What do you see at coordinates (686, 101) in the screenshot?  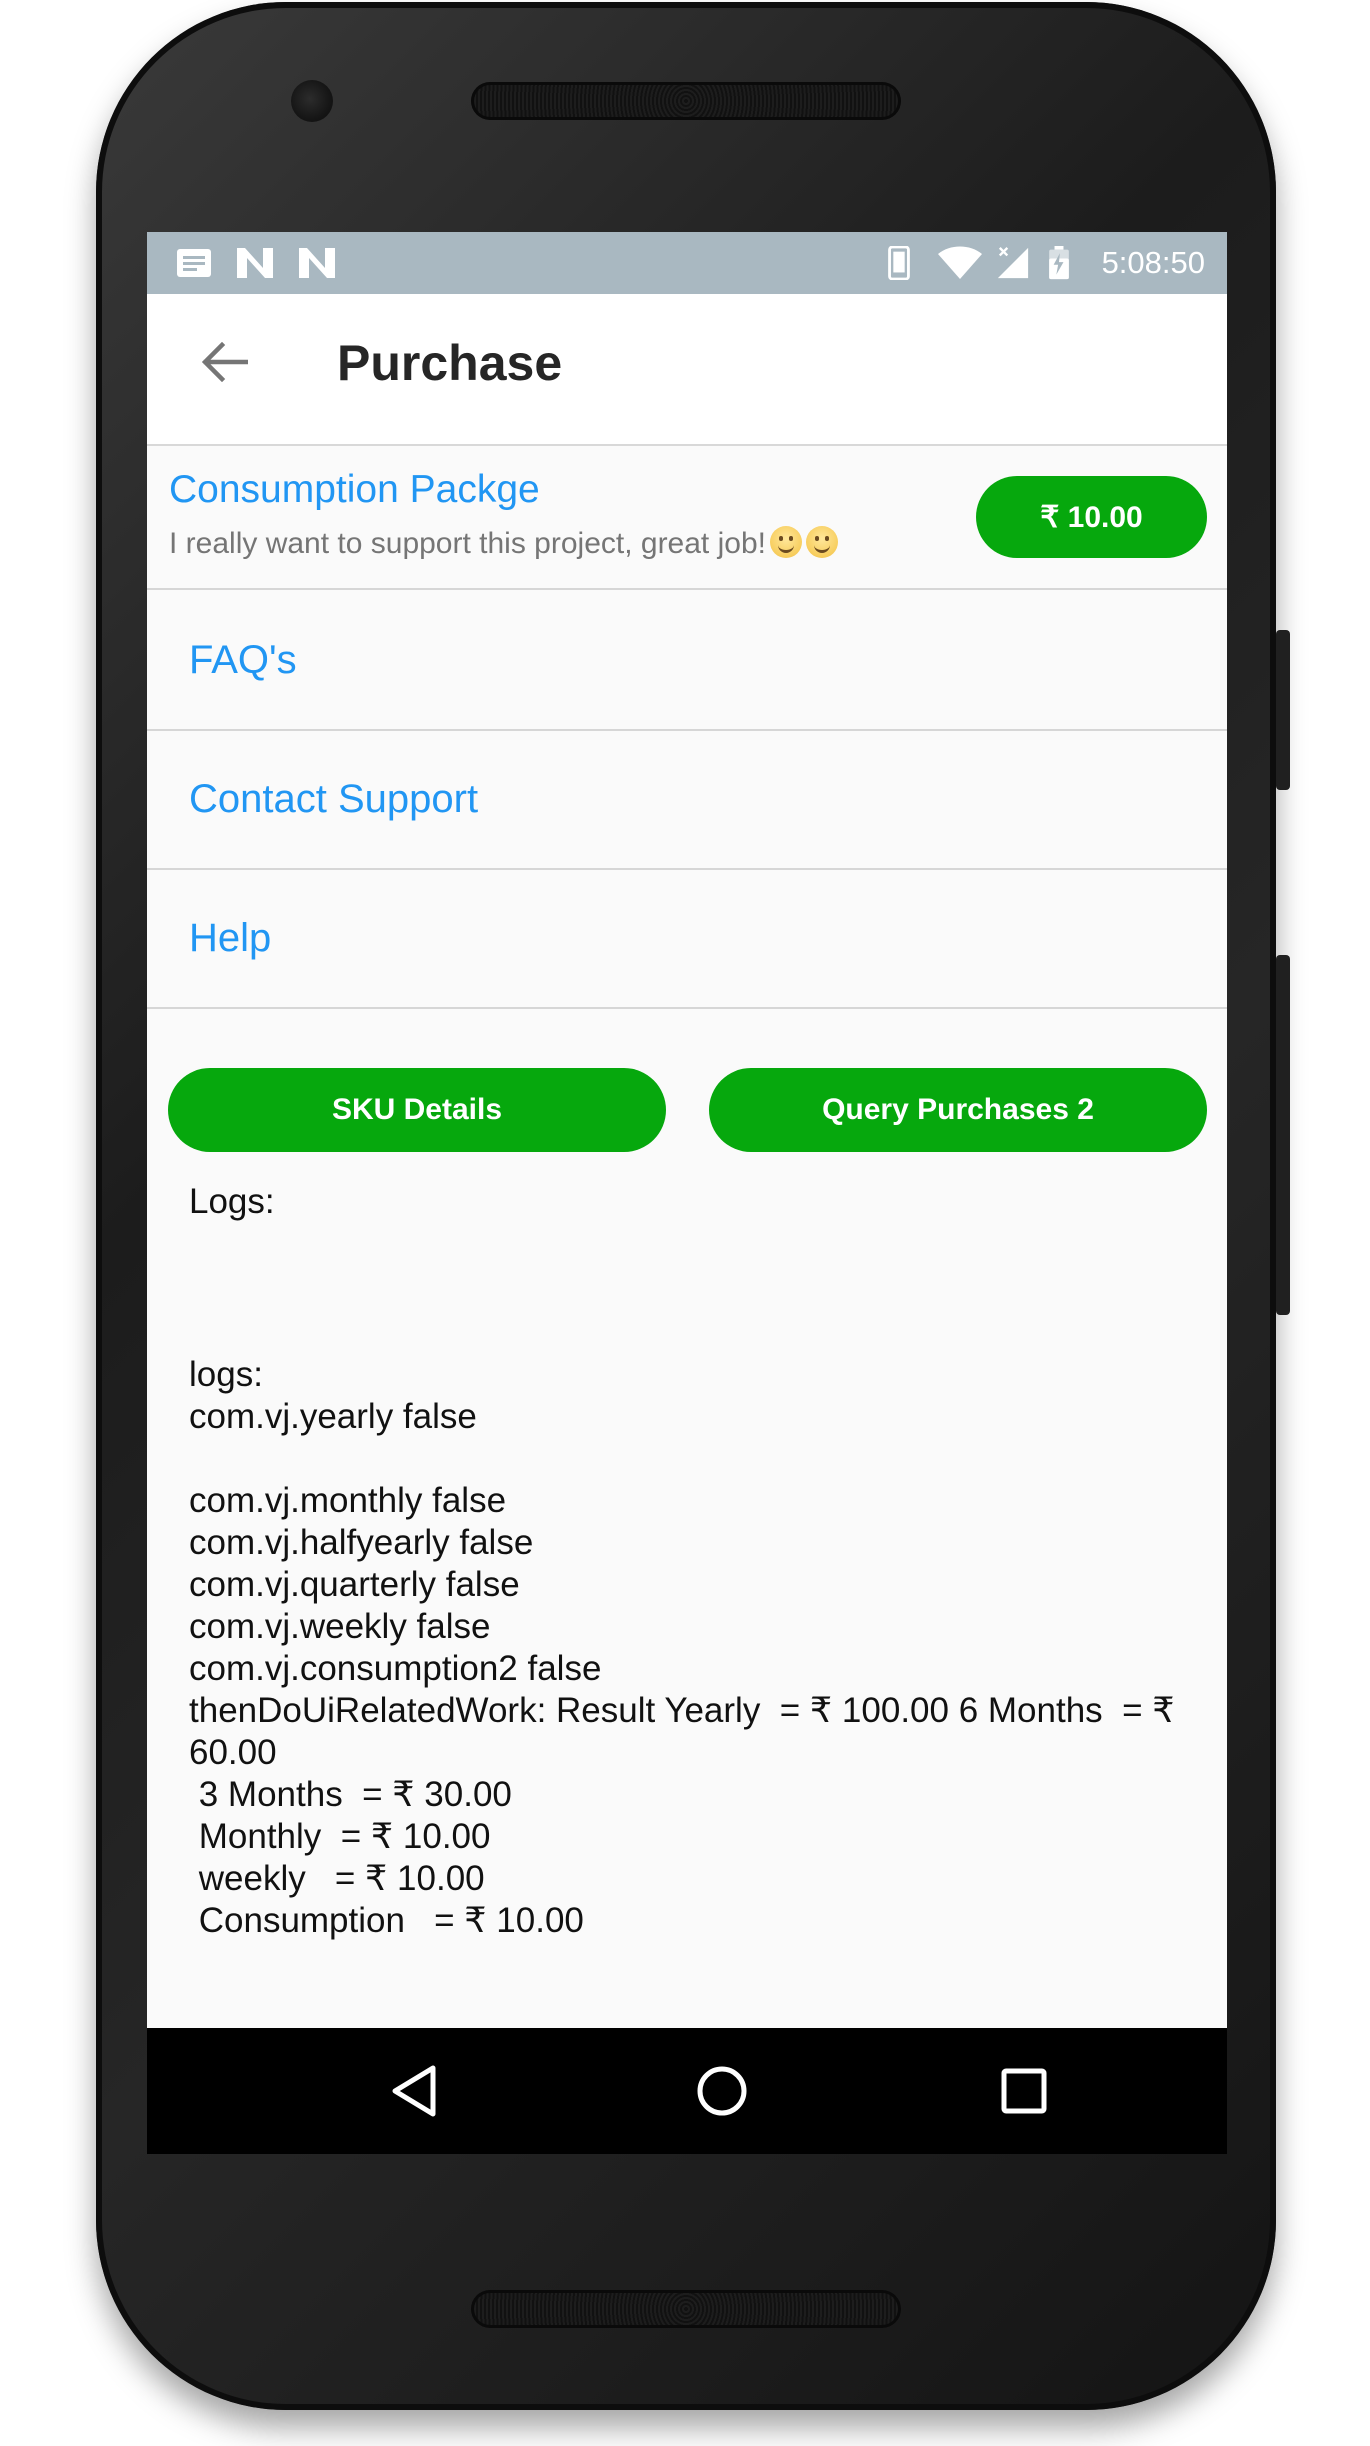 I see `earpiece-speaker` at bounding box center [686, 101].